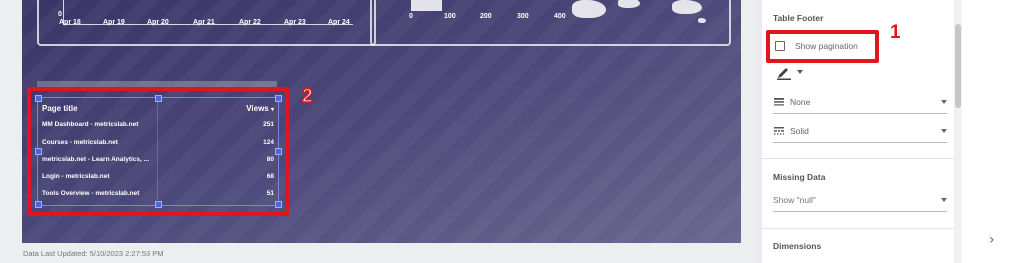  What do you see at coordinates (486, 16) in the screenshot?
I see `map-tick-label: 200` at bounding box center [486, 16].